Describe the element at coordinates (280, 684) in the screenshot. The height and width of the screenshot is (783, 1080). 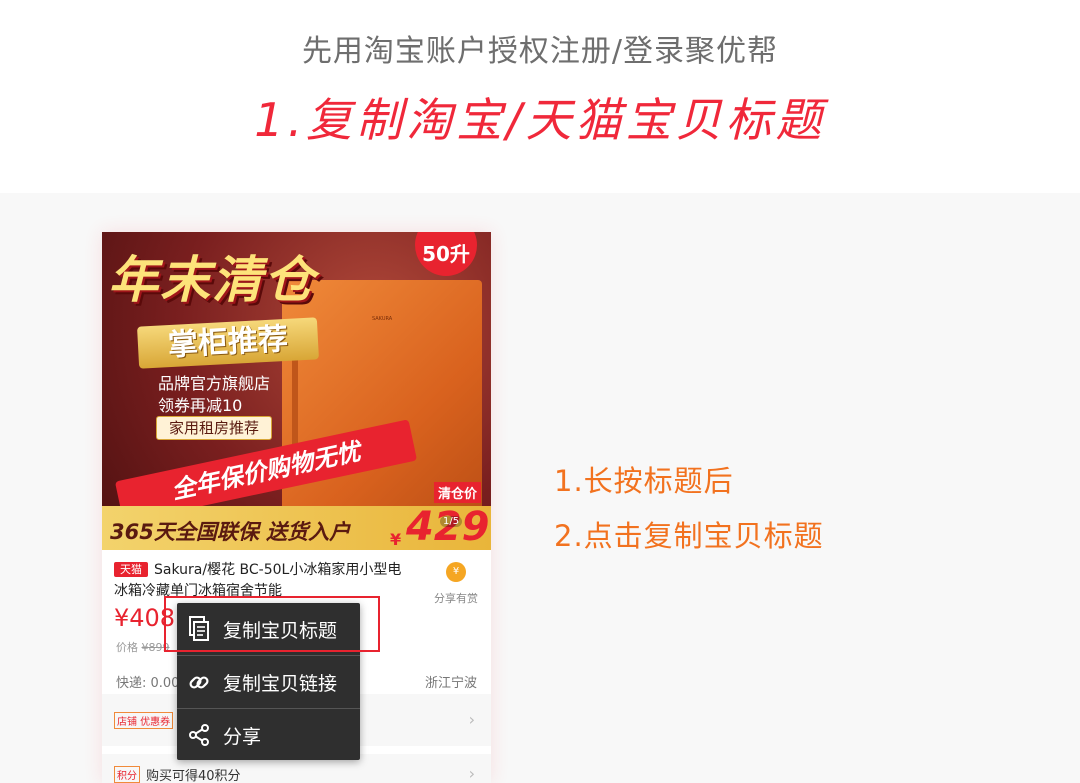
I see `copy-link-label: 复制宝贝链接` at that location.